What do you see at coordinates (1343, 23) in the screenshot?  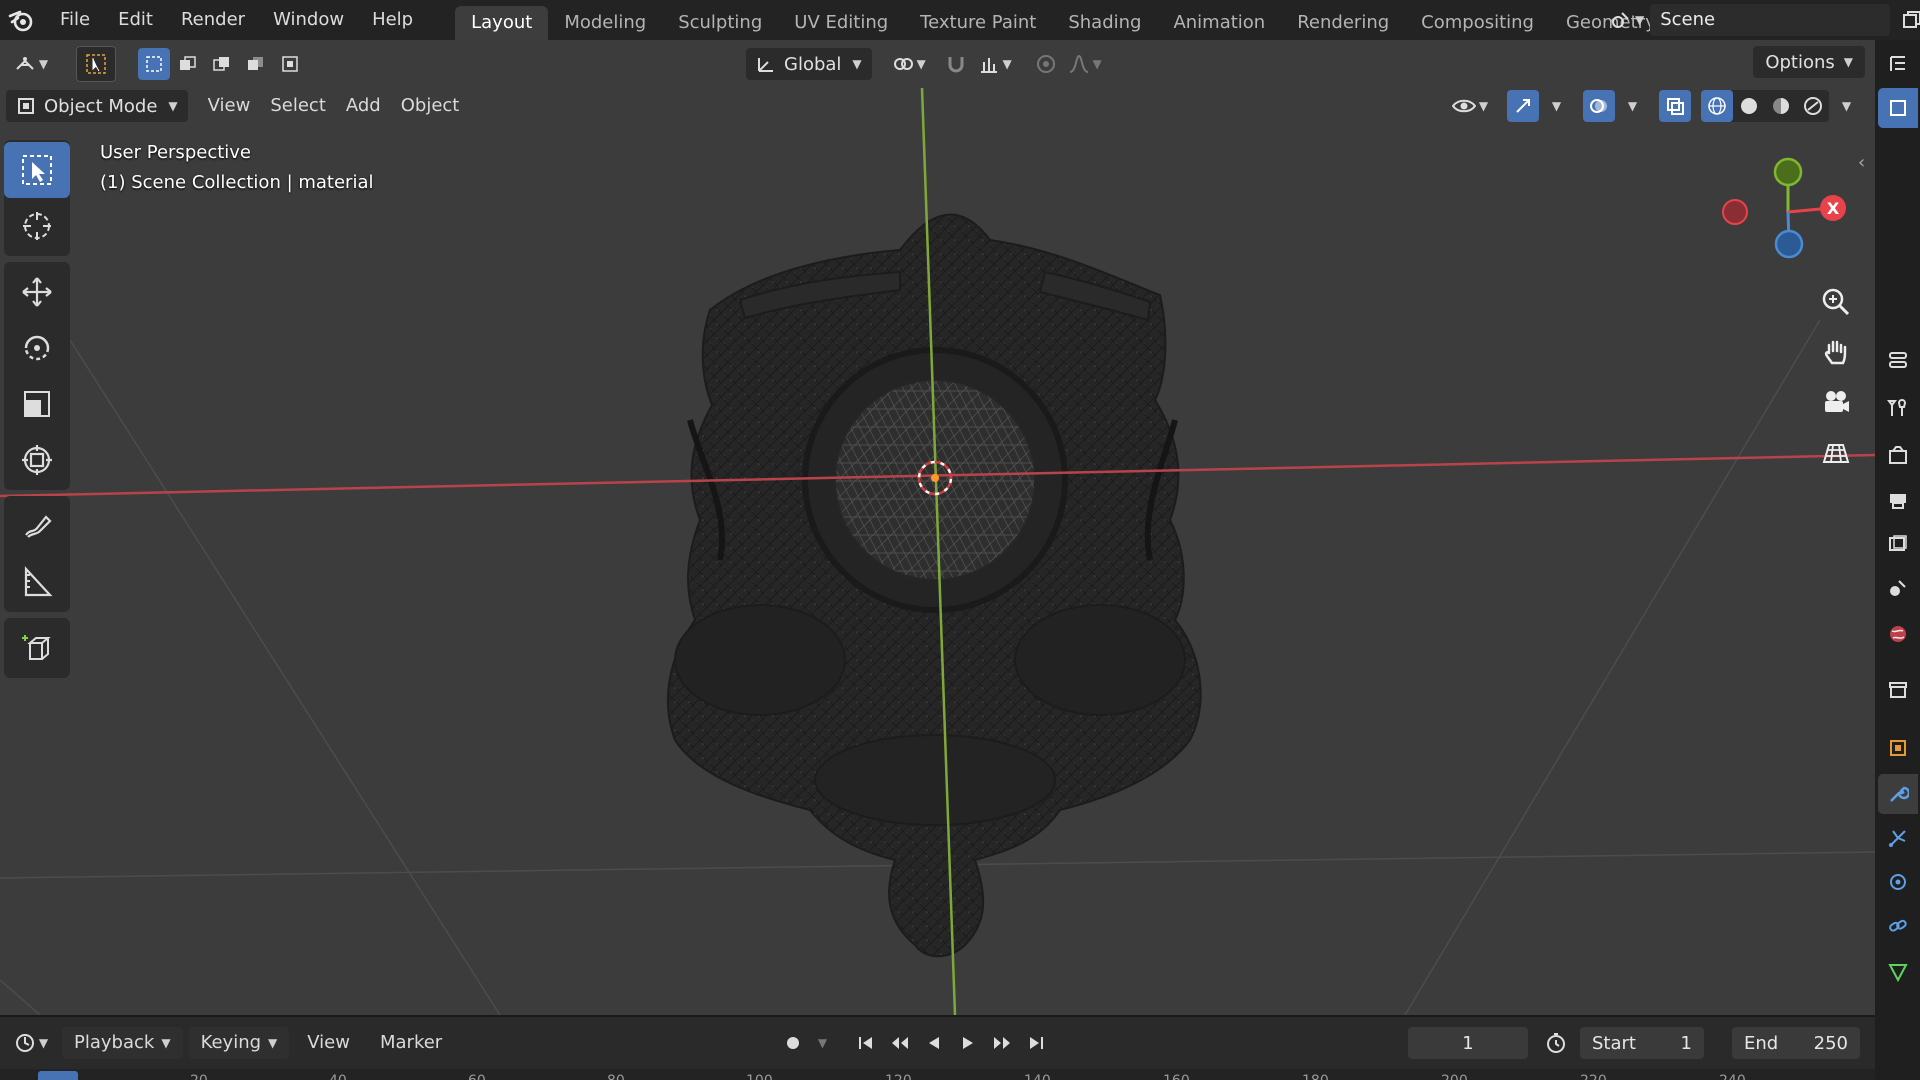 I see `tab-rendering: Rendering` at bounding box center [1343, 23].